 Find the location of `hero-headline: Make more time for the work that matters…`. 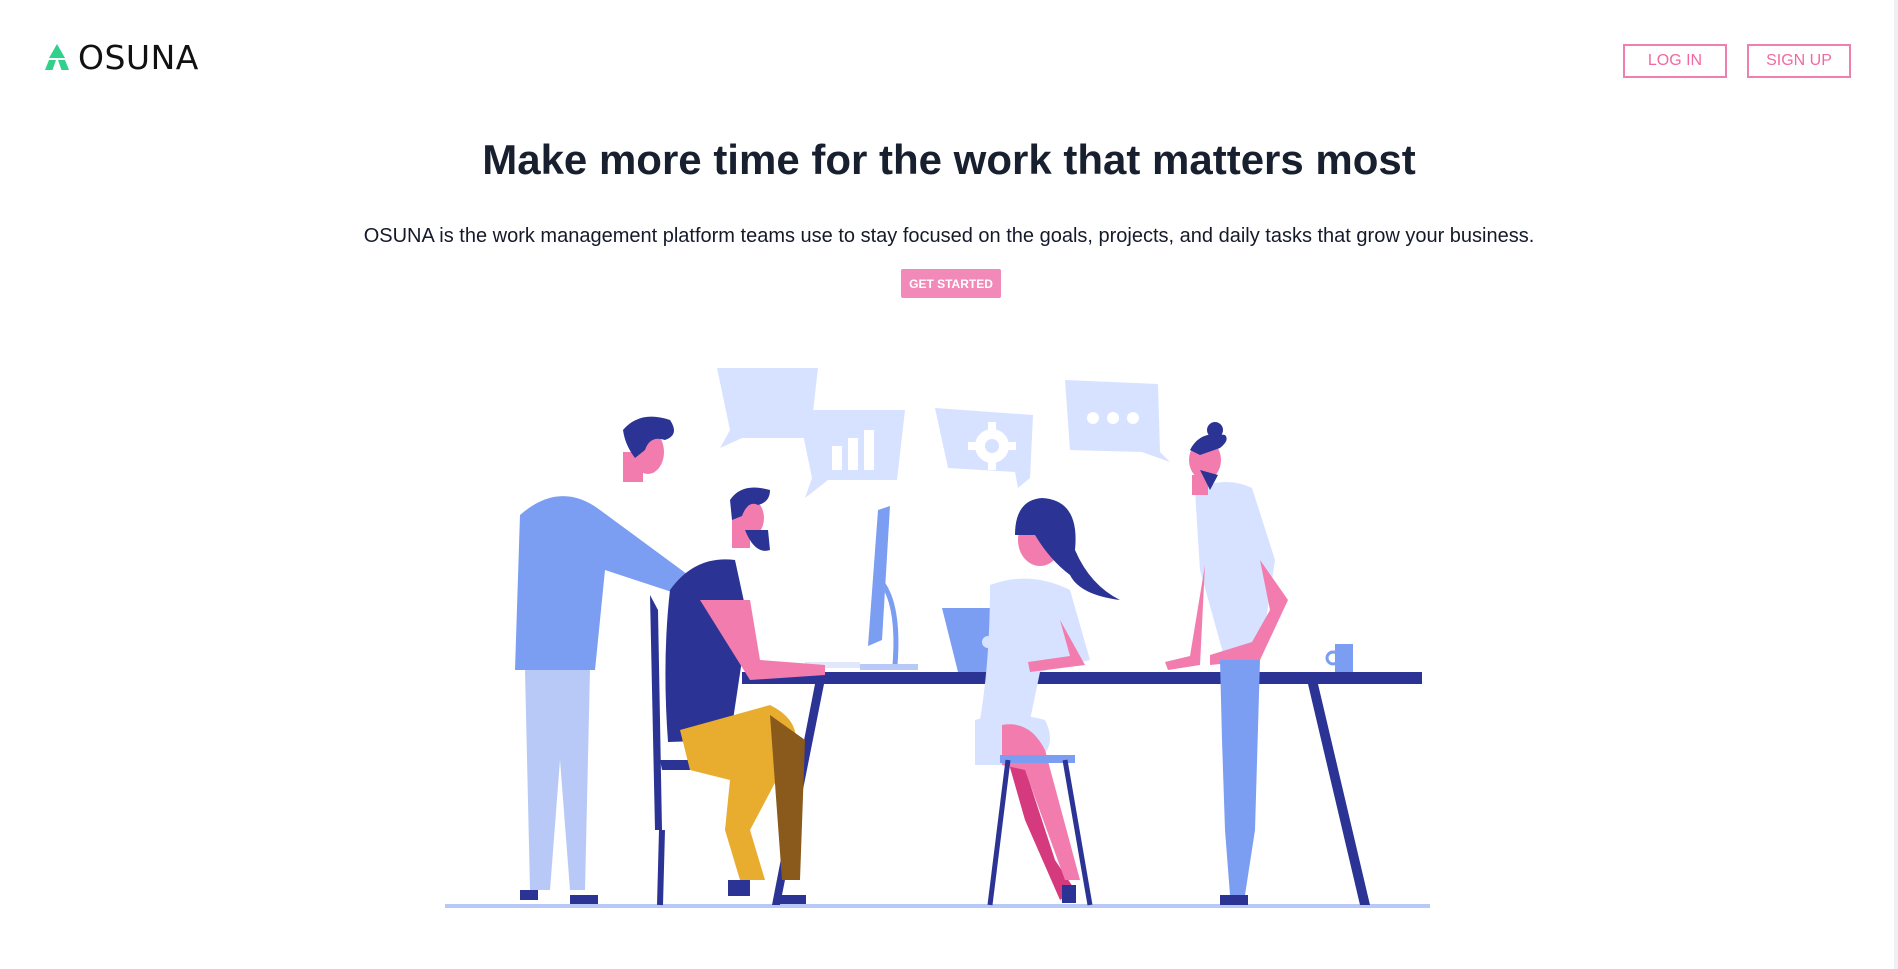

hero-headline: Make more time for the work that matters… is located at coordinates (949, 159).